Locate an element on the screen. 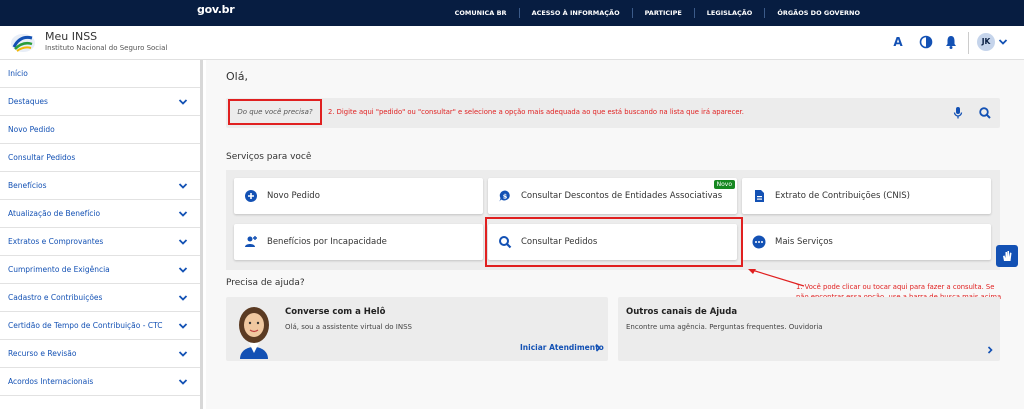 The width and height of the screenshot is (1024, 409). sidebar-item: Extratos e Comprovantes is located at coordinates (100, 242).